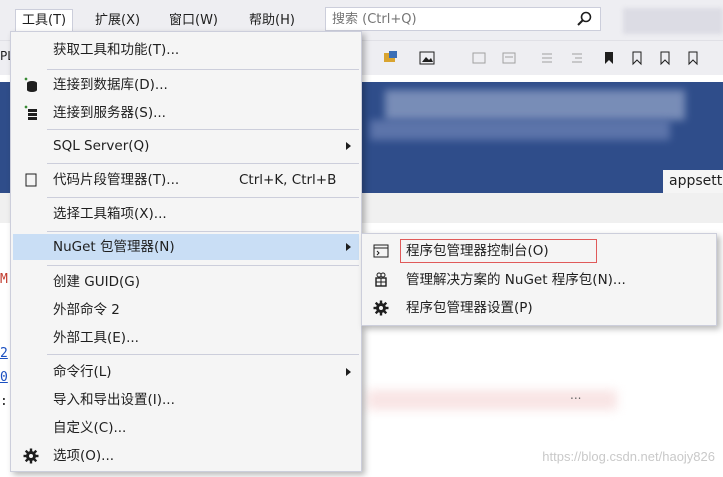 The height and width of the screenshot is (477, 723). What do you see at coordinates (381, 279) in the screenshot?
I see `package-icon` at bounding box center [381, 279].